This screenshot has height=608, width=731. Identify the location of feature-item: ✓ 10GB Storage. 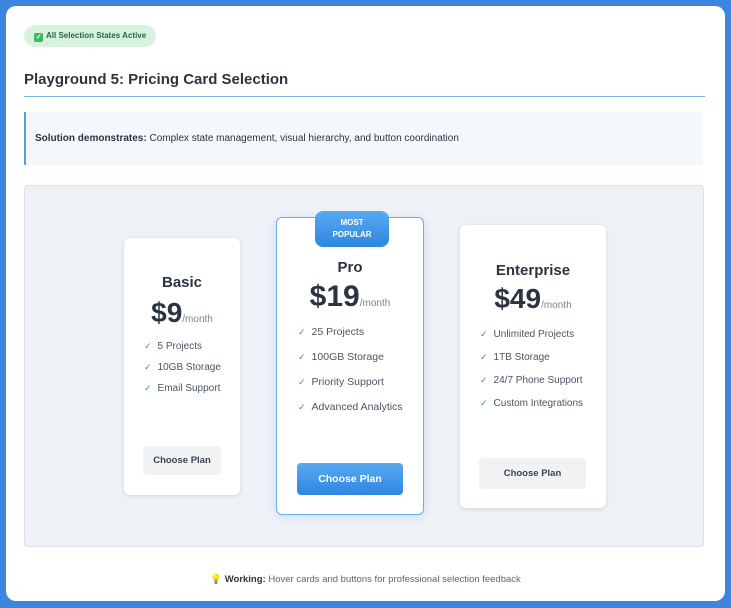
(182, 367).